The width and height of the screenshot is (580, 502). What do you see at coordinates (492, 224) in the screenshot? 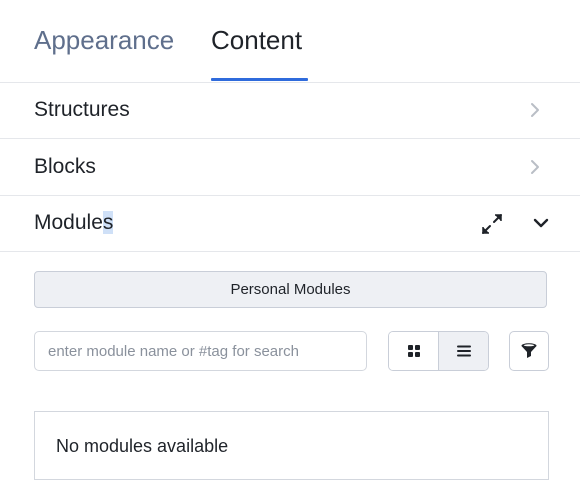
I see `expand-arrows-icon` at bounding box center [492, 224].